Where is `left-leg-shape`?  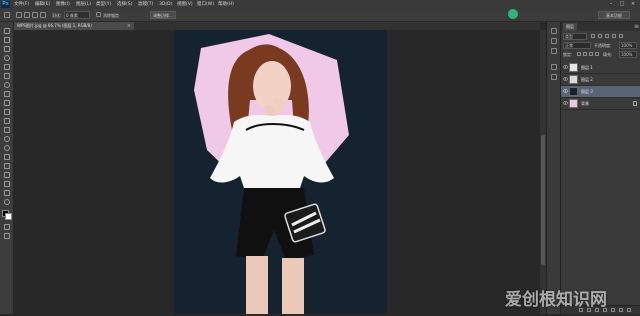 left-leg-shape is located at coordinates (257, 285).